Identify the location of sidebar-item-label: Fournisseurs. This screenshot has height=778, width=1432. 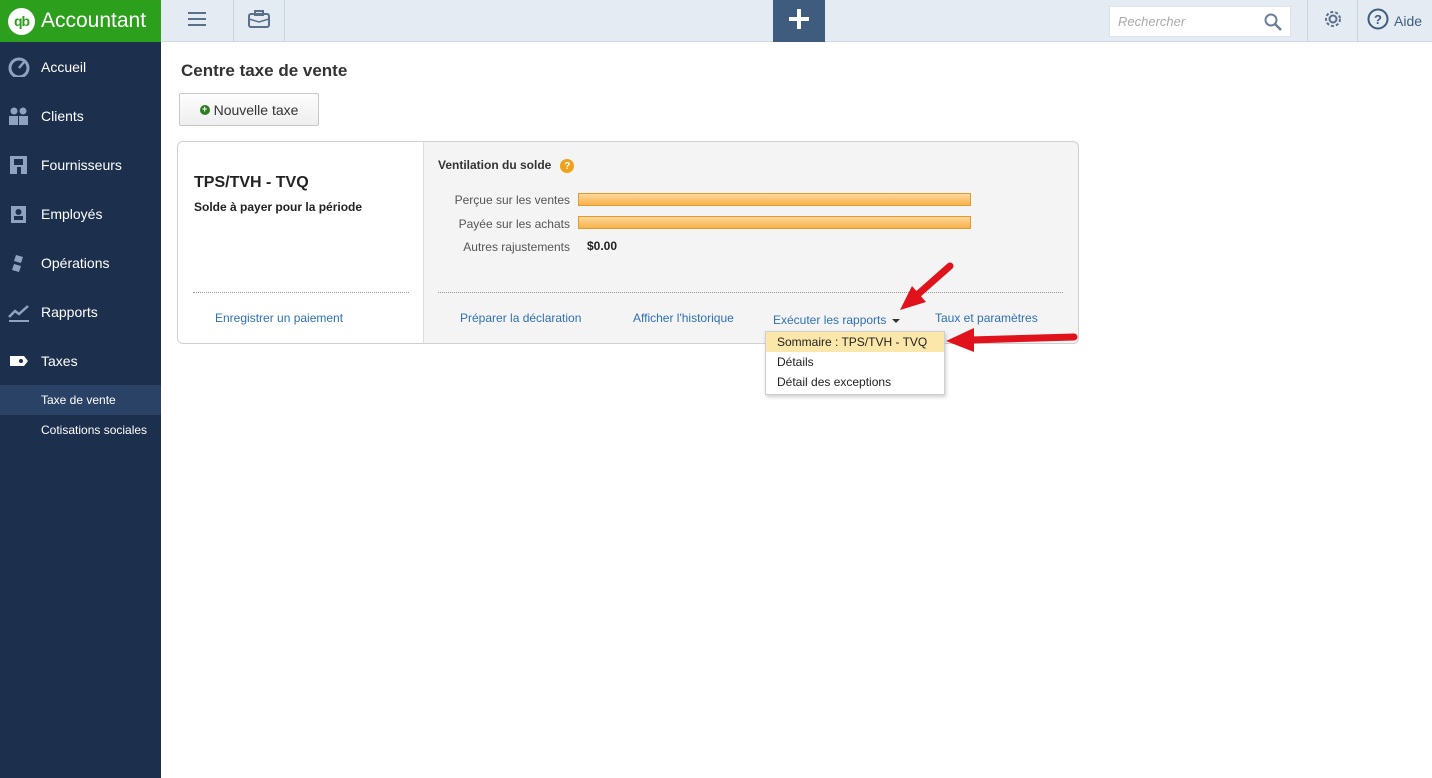
(81, 164).